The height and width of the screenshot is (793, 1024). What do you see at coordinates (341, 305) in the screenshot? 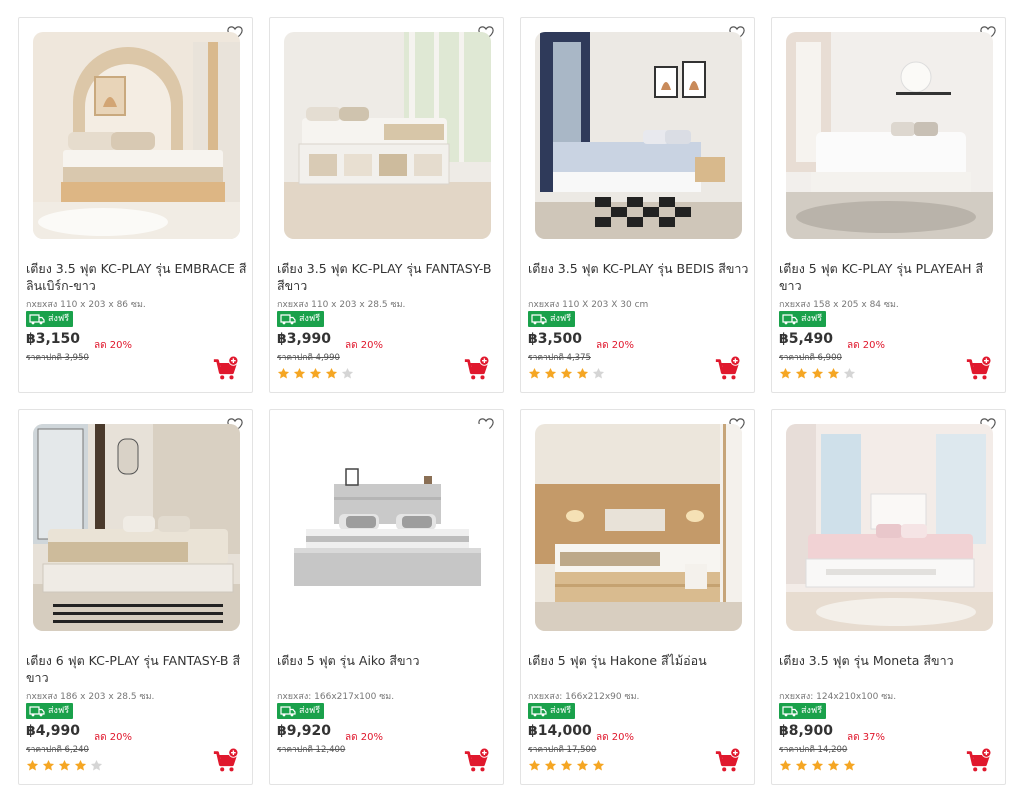
I see `product-dimensions: กxยxสง 110 x 203 x 28.5 ซม.` at bounding box center [341, 305].